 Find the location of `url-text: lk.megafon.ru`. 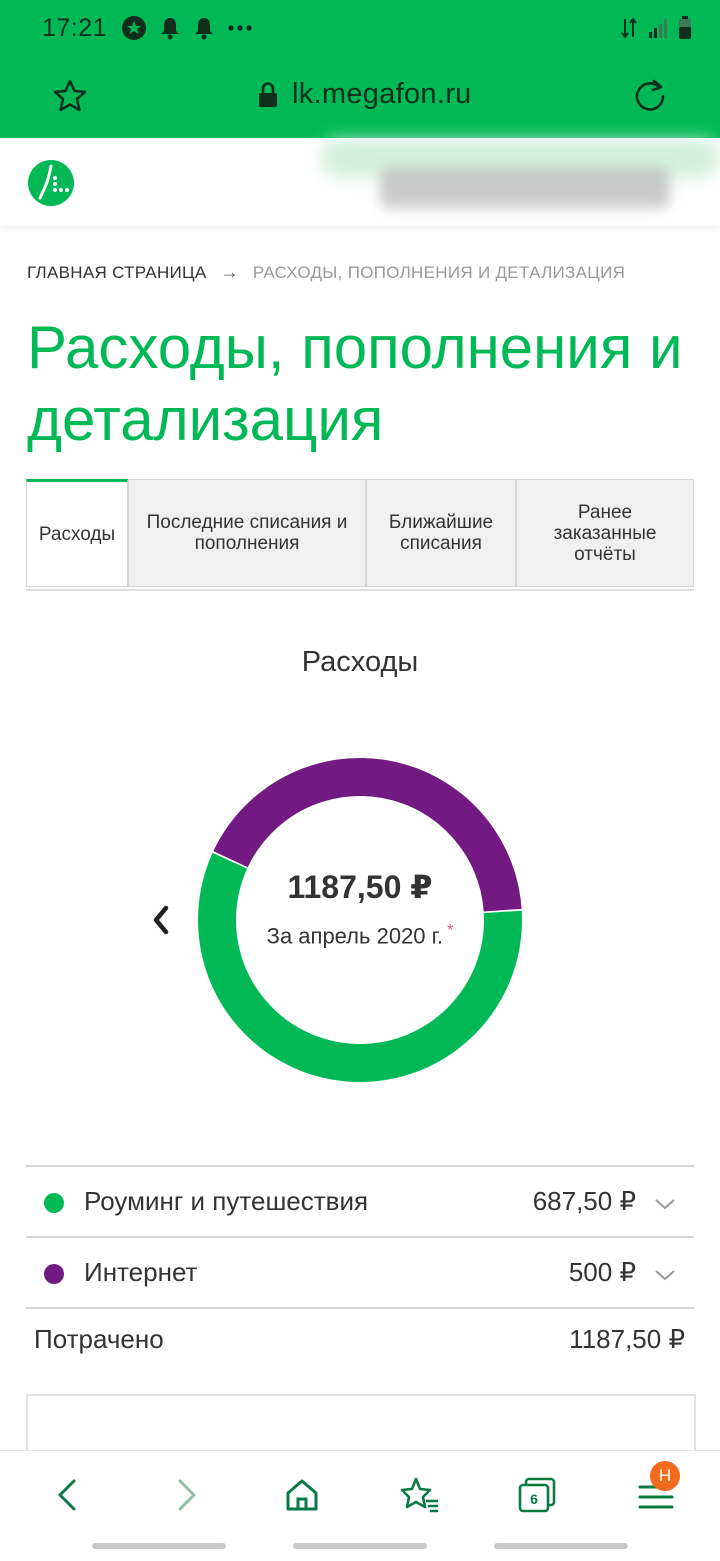

url-text: lk.megafon.ru is located at coordinates (382, 94).